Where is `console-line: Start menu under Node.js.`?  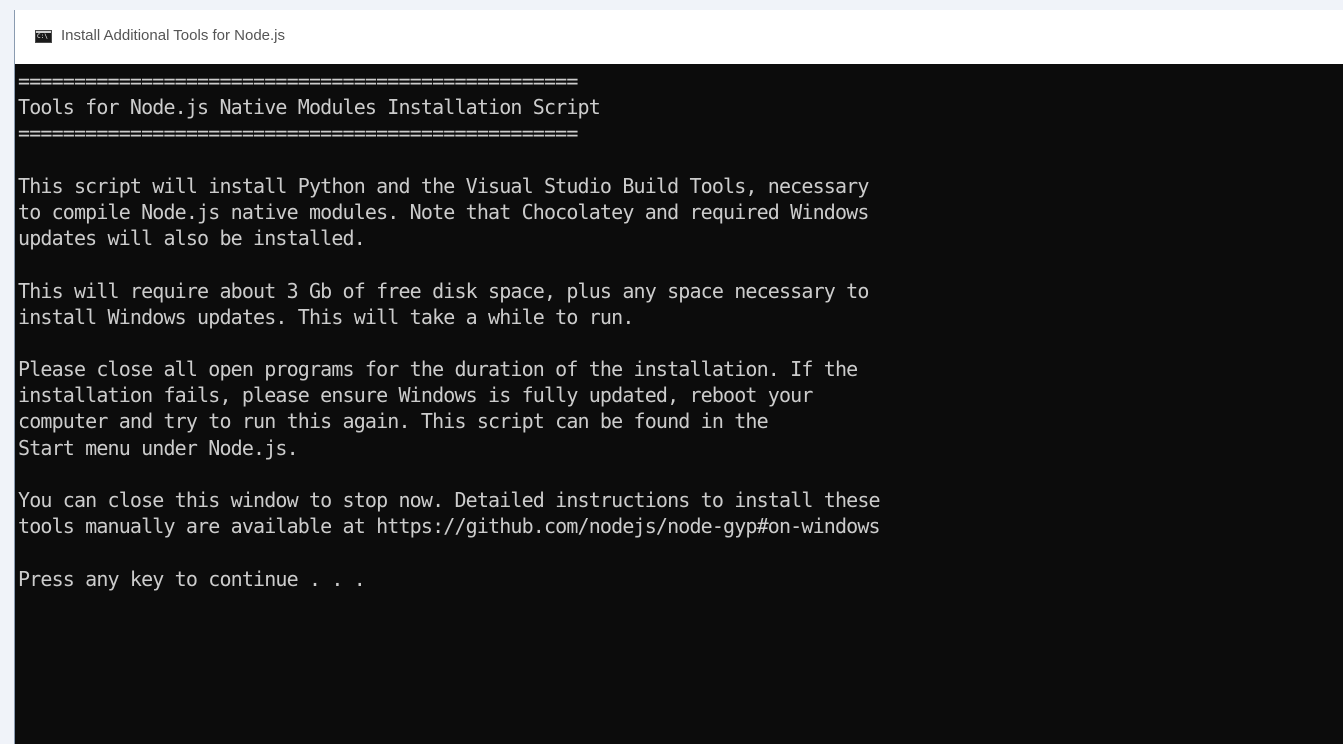 console-line: Start menu under Node.js. is located at coordinates (158, 447).